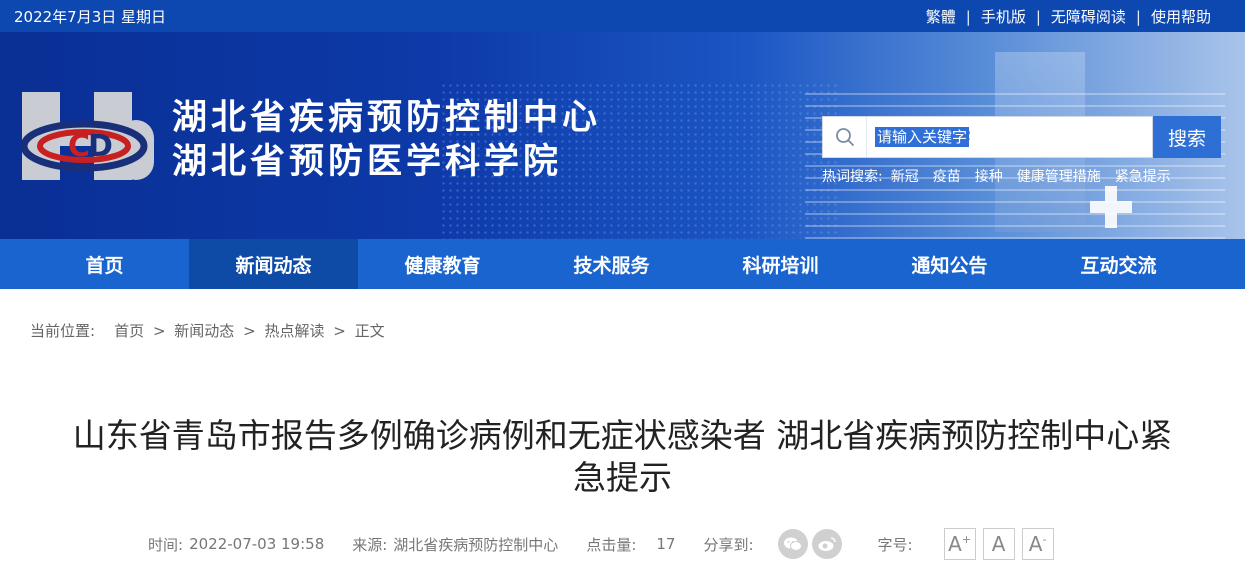 This screenshot has height=585, width=1245. I want to click on site-title-line1: 湖北省疾病预防控制中心, so click(387, 118).